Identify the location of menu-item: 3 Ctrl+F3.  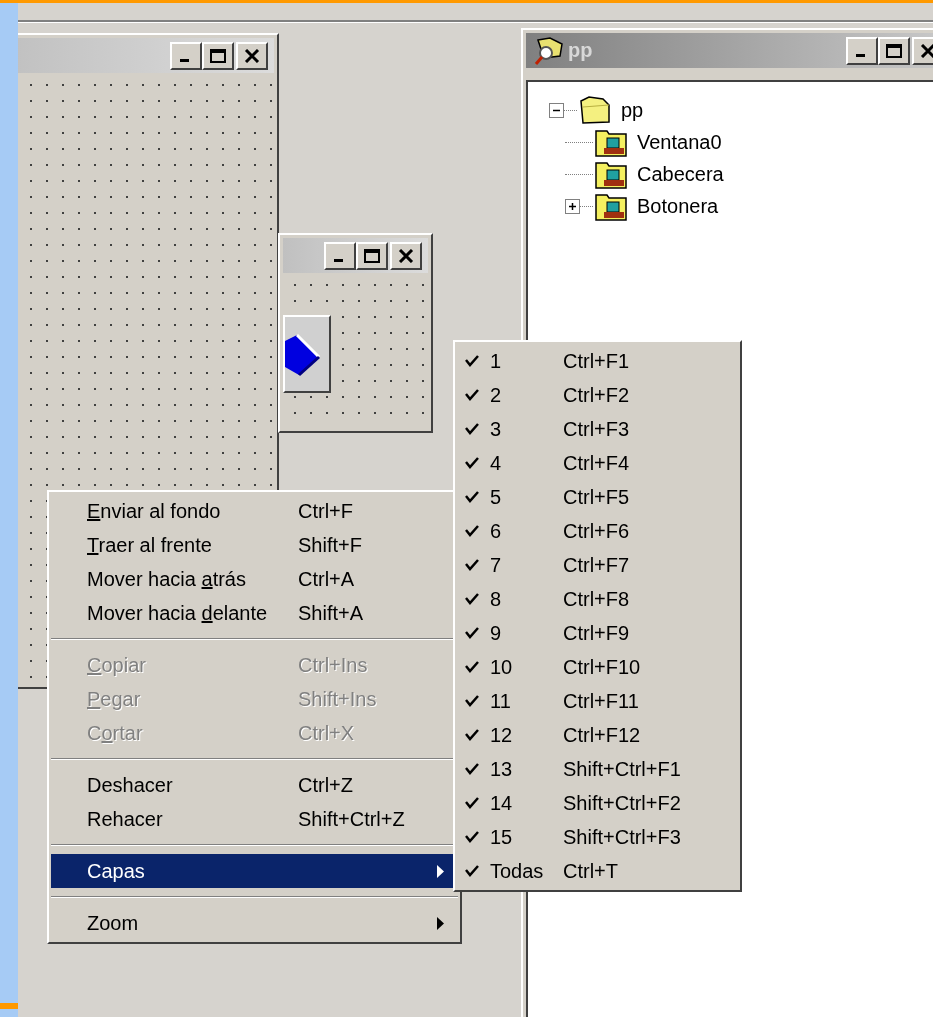
(597, 429).